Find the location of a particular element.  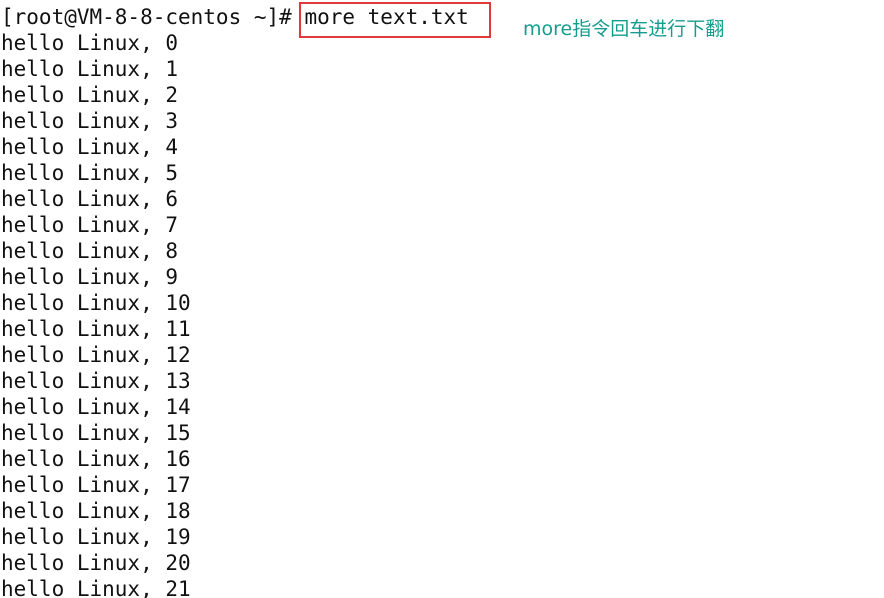

output-line: hello Linux, 10 is located at coordinates (96, 303).